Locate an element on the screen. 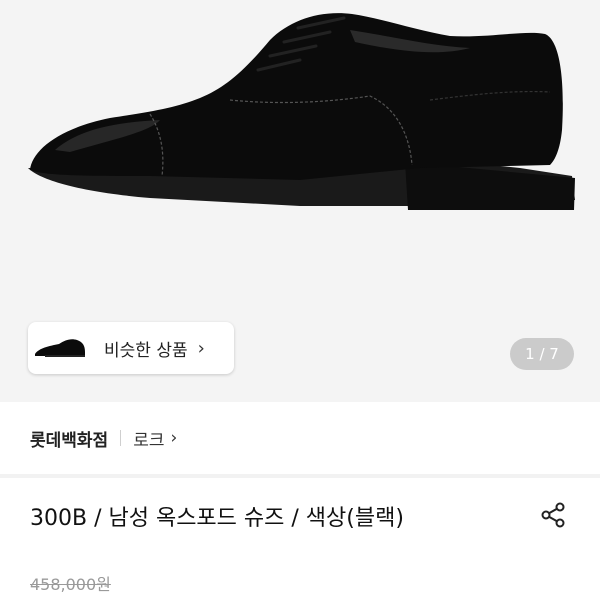  brand-row: 롯데백화점 로크 › is located at coordinates (103, 438).